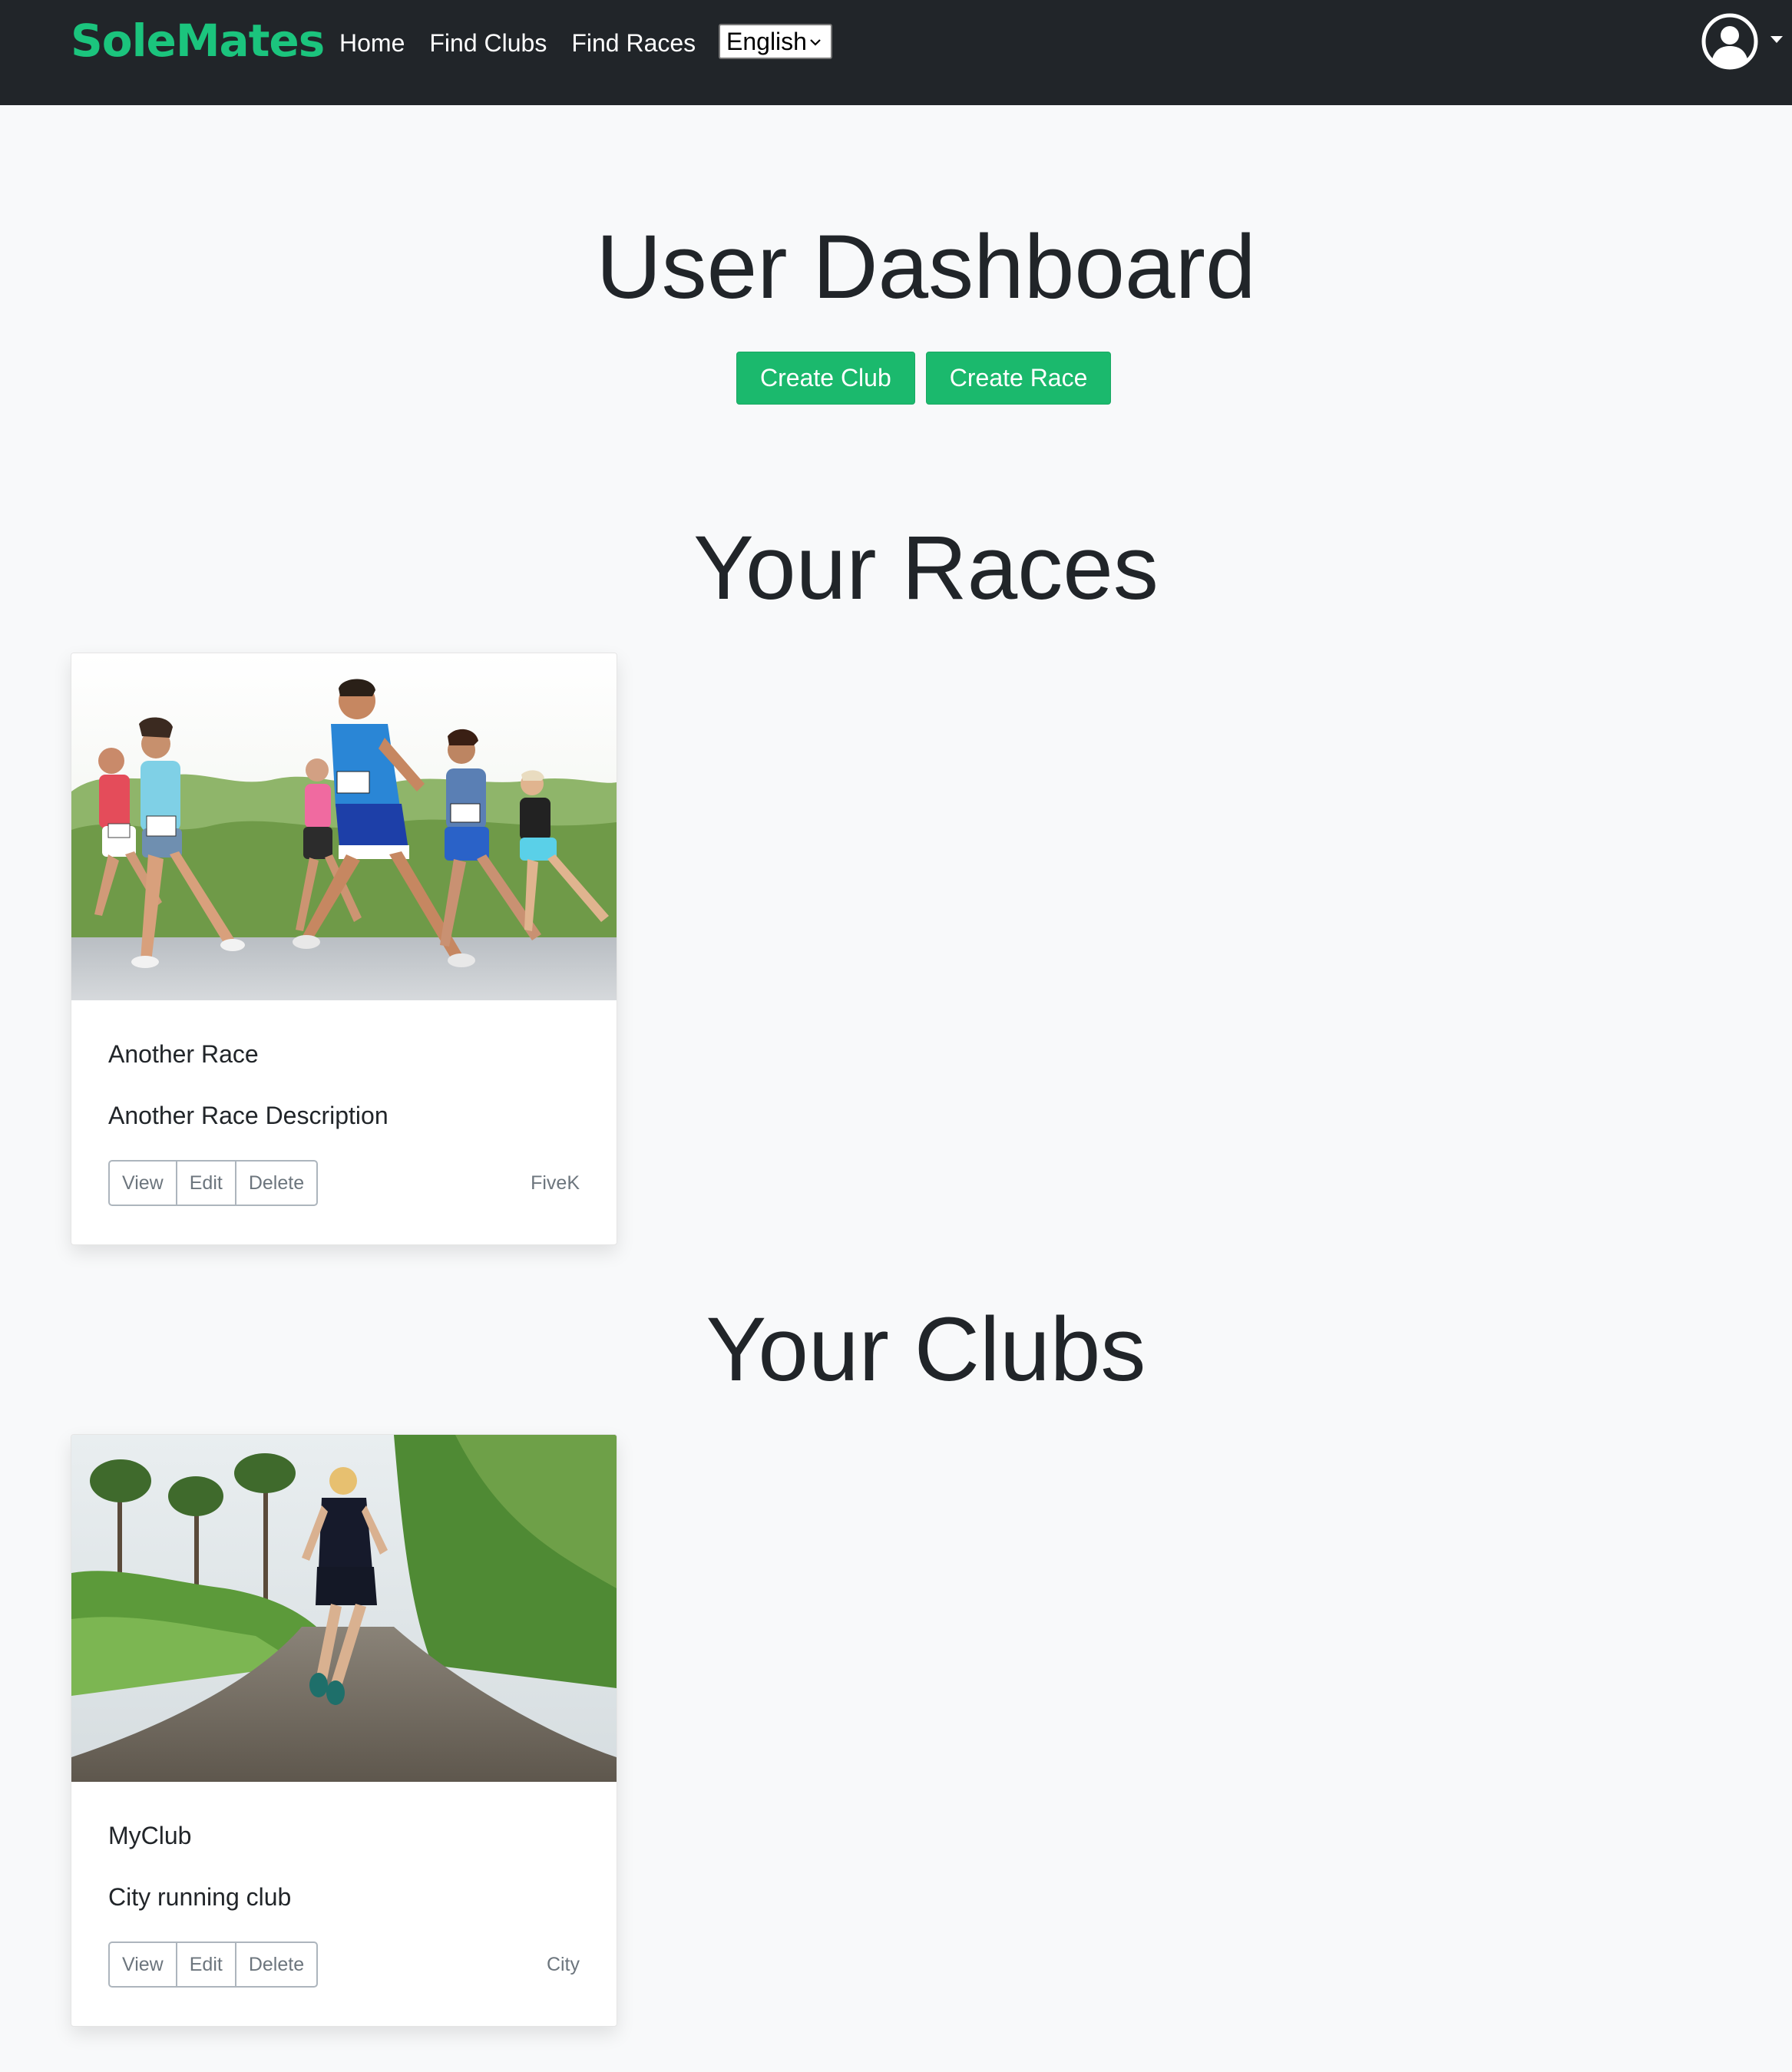  Describe the element at coordinates (563, 1964) in the screenshot. I see `club-category: City` at that location.